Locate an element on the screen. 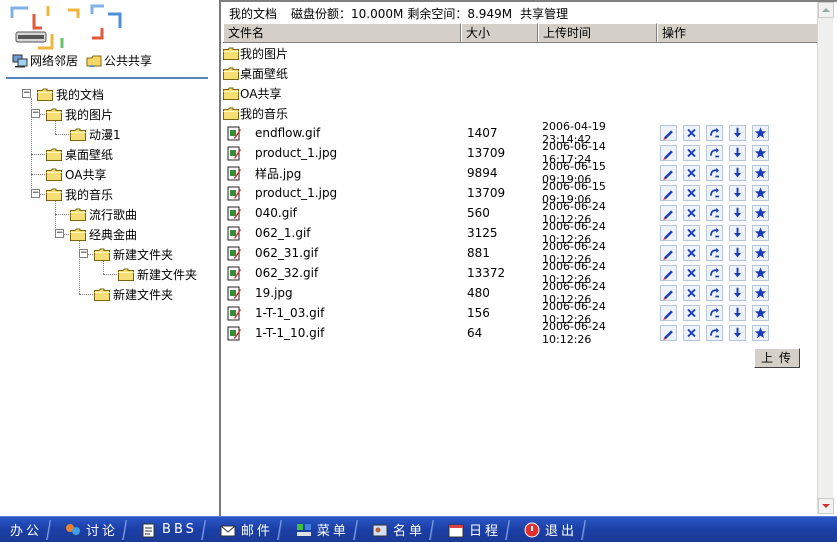 This screenshot has height=542, width=837. taskbar-discussion-button: 讨论 is located at coordinates (92, 530).